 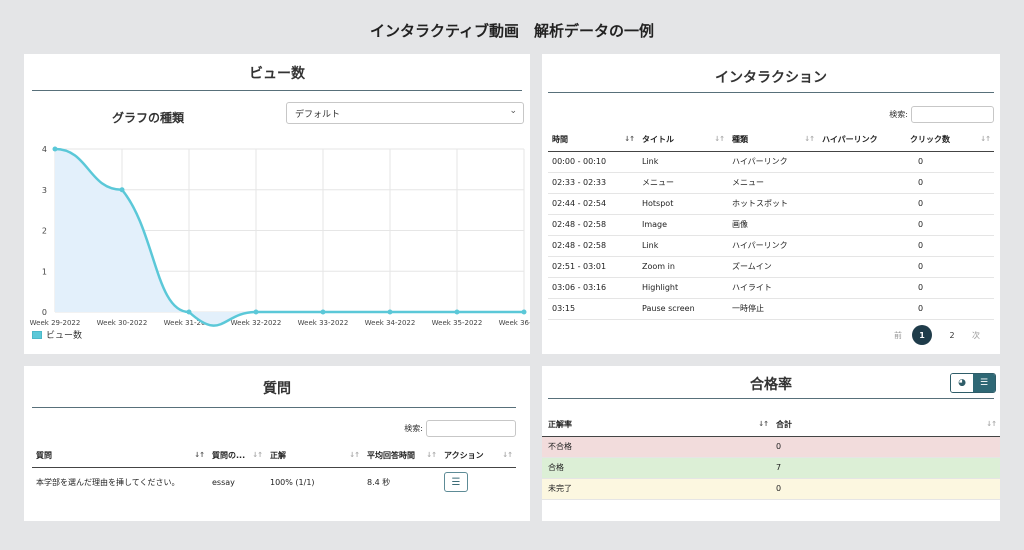 What do you see at coordinates (886, 425) in the screenshot?
I see `col-total: 合計 ↓↑` at bounding box center [886, 425].